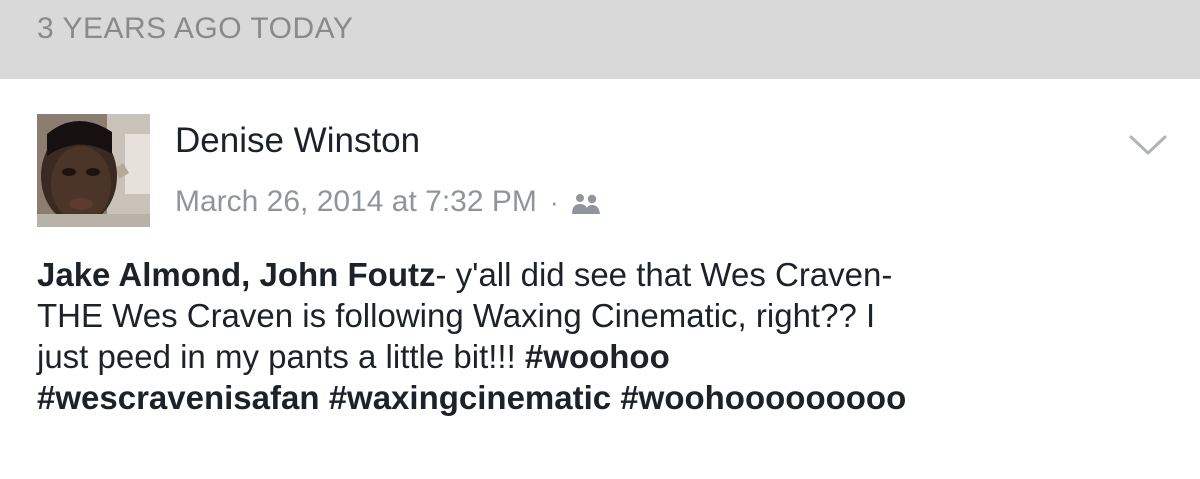 The width and height of the screenshot is (1200, 479). Describe the element at coordinates (470, 397) in the screenshot. I see `hashtag-link: #waxingcinematic` at that location.